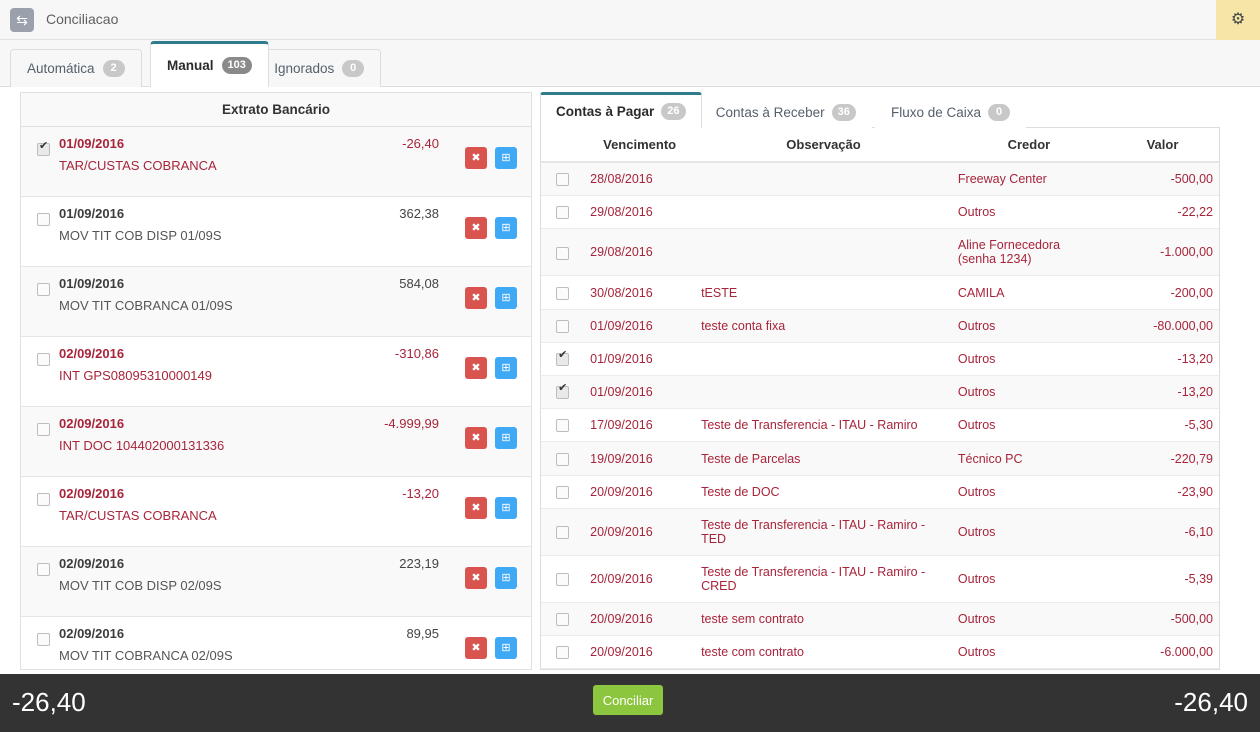  I want to click on cell-vencimento: 29/08/2016, so click(640, 212).